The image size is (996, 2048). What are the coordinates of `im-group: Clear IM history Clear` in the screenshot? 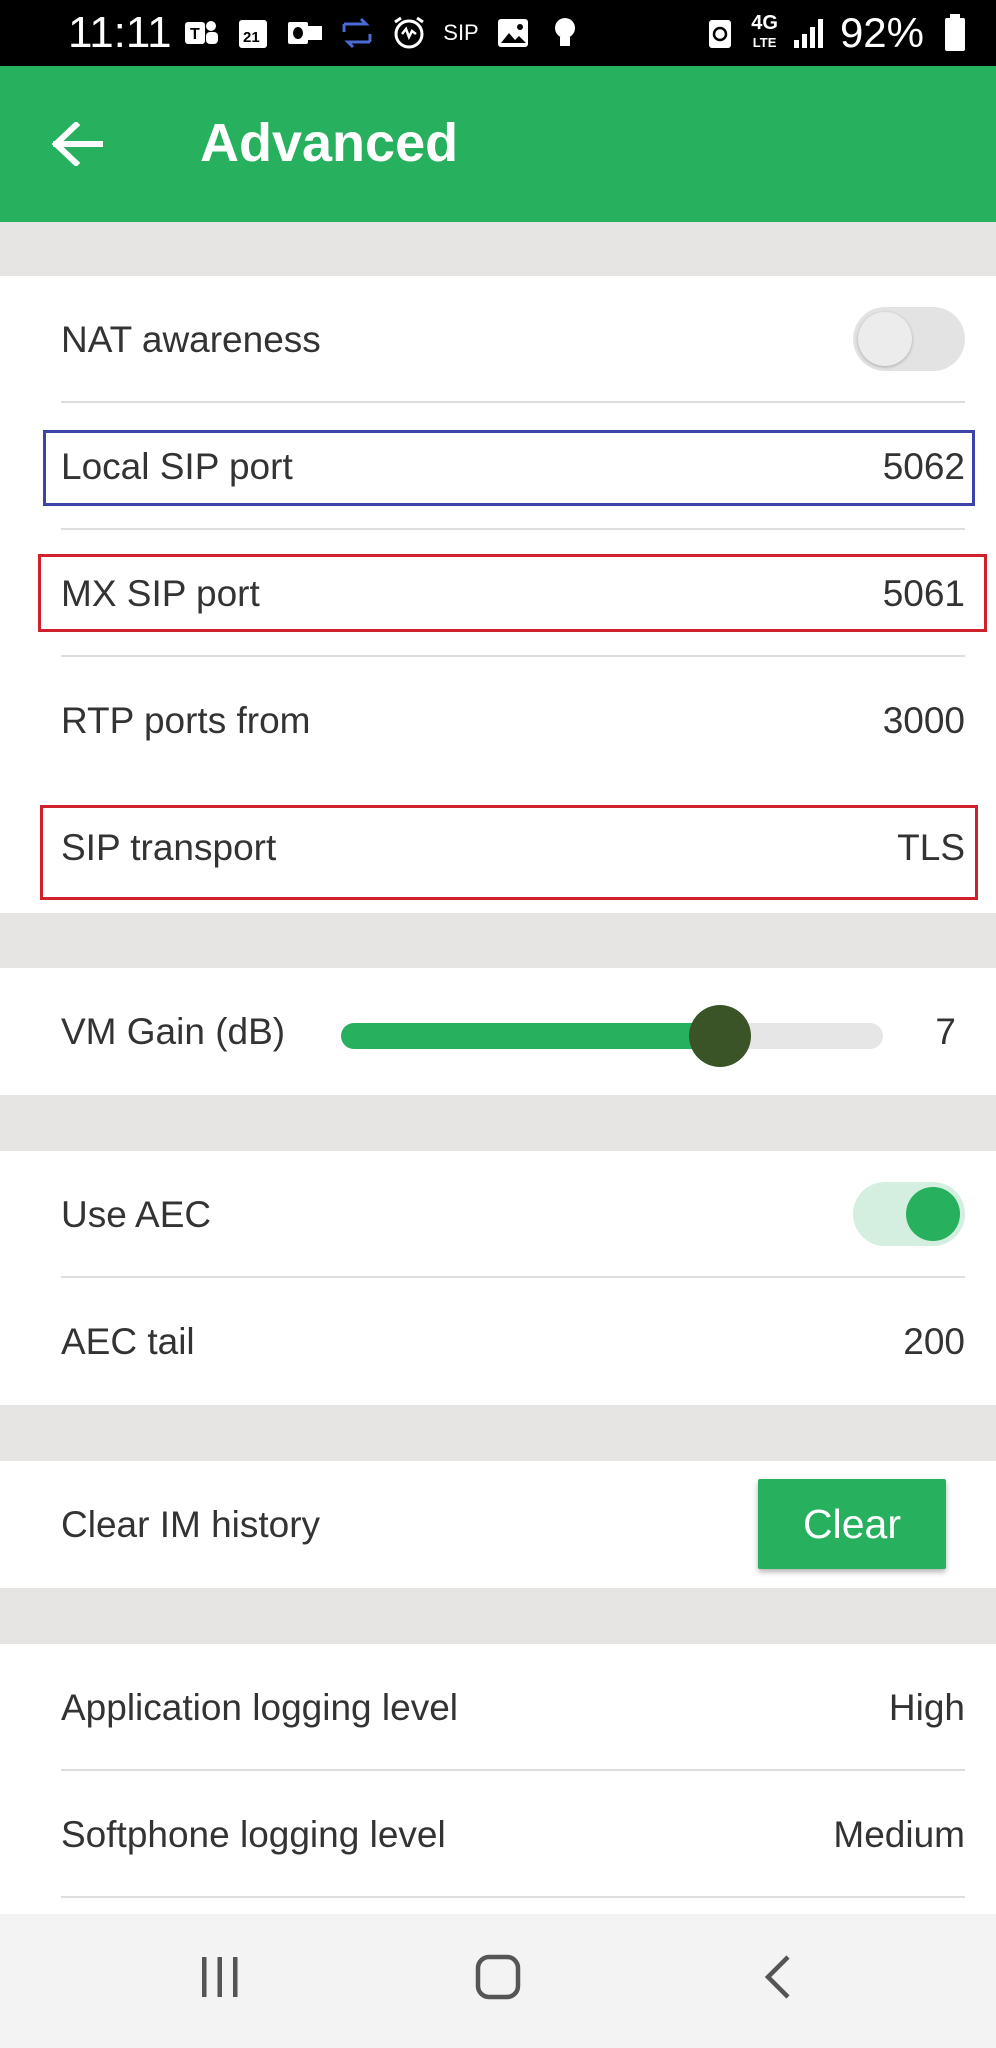 It's located at (498, 1524).